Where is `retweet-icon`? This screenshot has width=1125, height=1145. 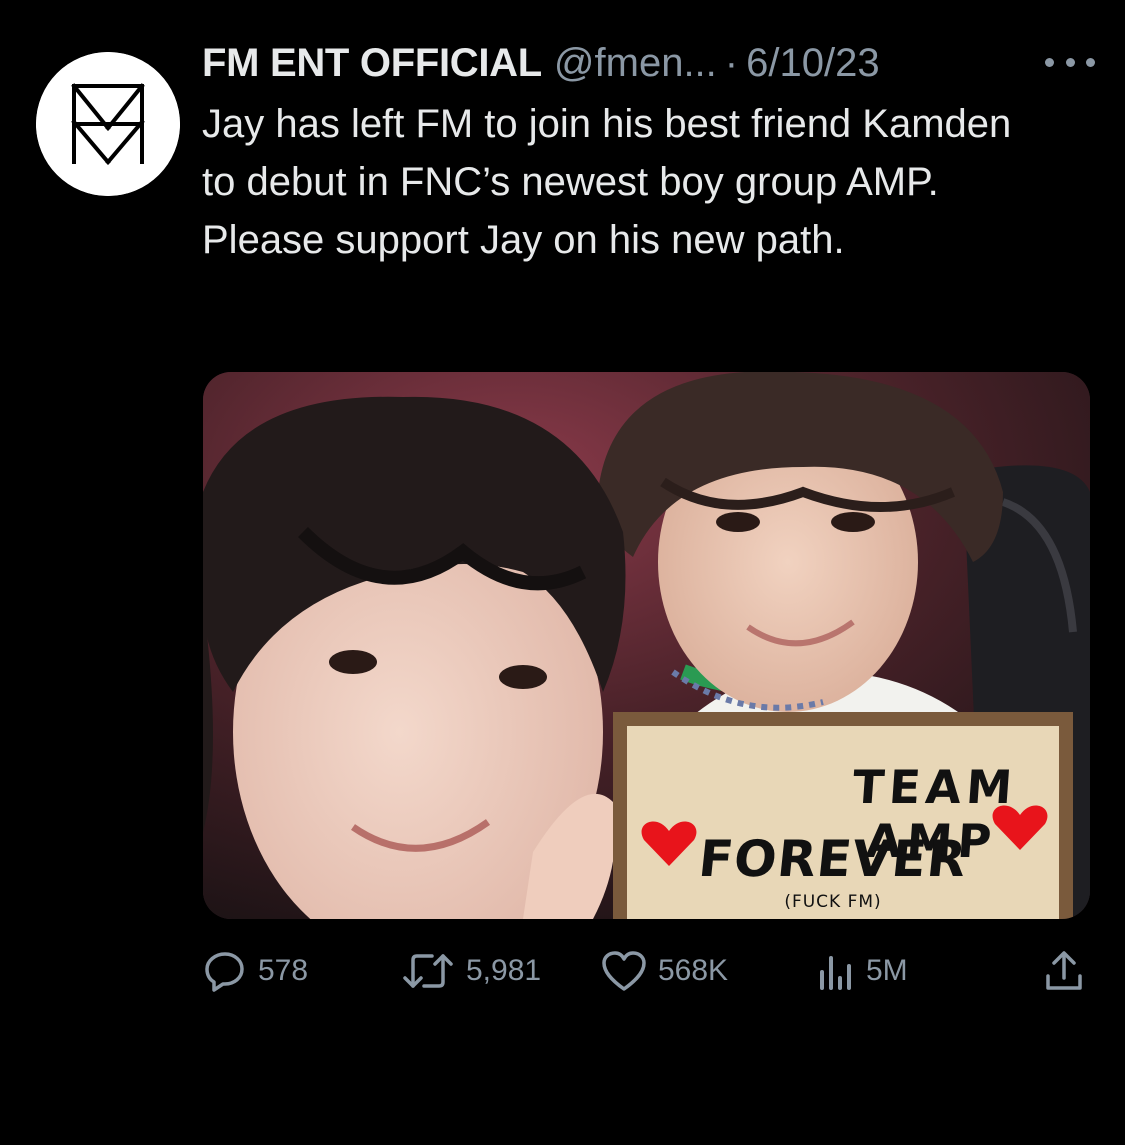
retweet-icon is located at coordinates (428, 971).